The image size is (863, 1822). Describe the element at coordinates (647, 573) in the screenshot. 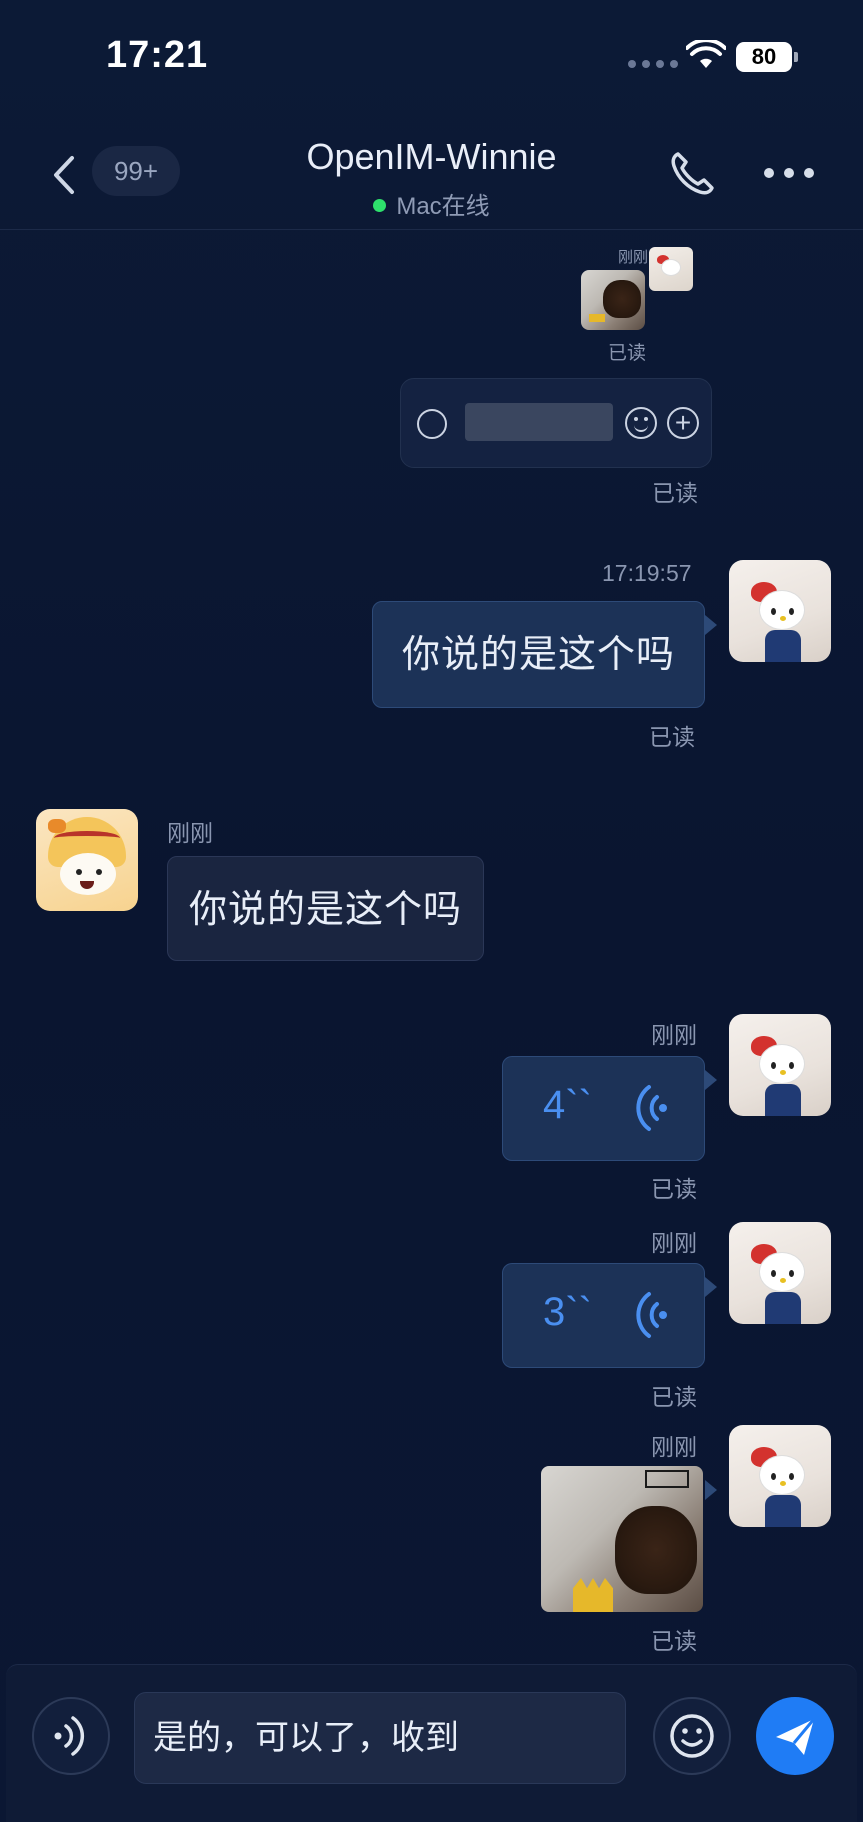

I see `message-timestamp: 17:19:57` at that location.